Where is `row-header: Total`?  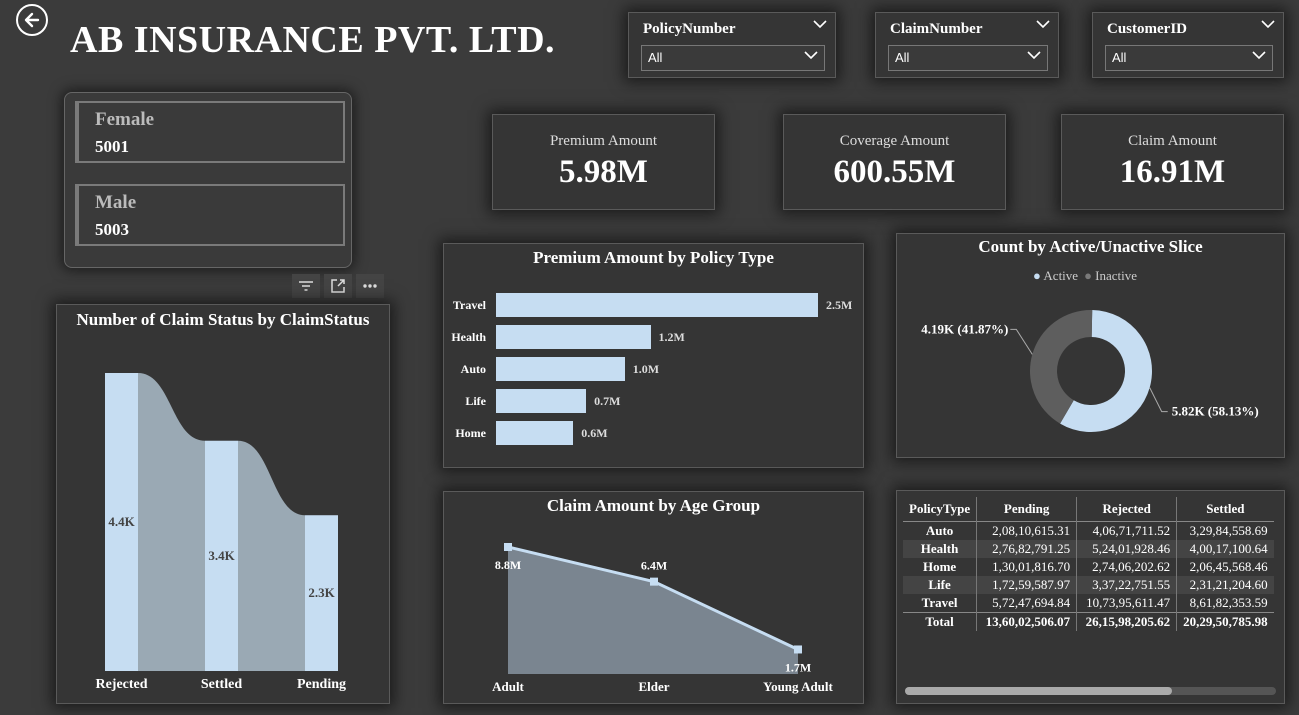 row-header: Total is located at coordinates (940, 621).